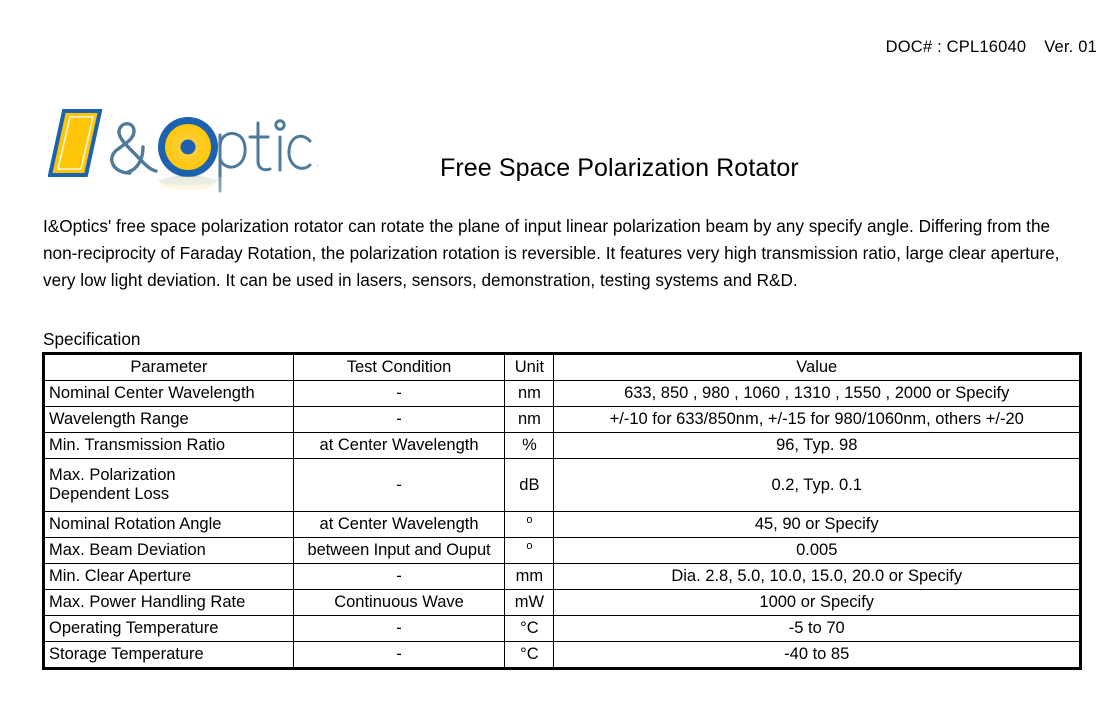 The image size is (1119, 704). I want to click on cell-condition: Continuous Wave, so click(399, 602).